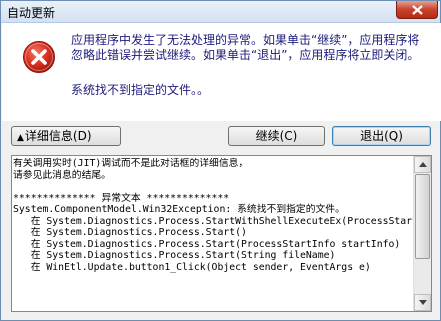 The width and height of the screenshot is (441, 321). I want to click on scroll-up-button, so click(422, 164).